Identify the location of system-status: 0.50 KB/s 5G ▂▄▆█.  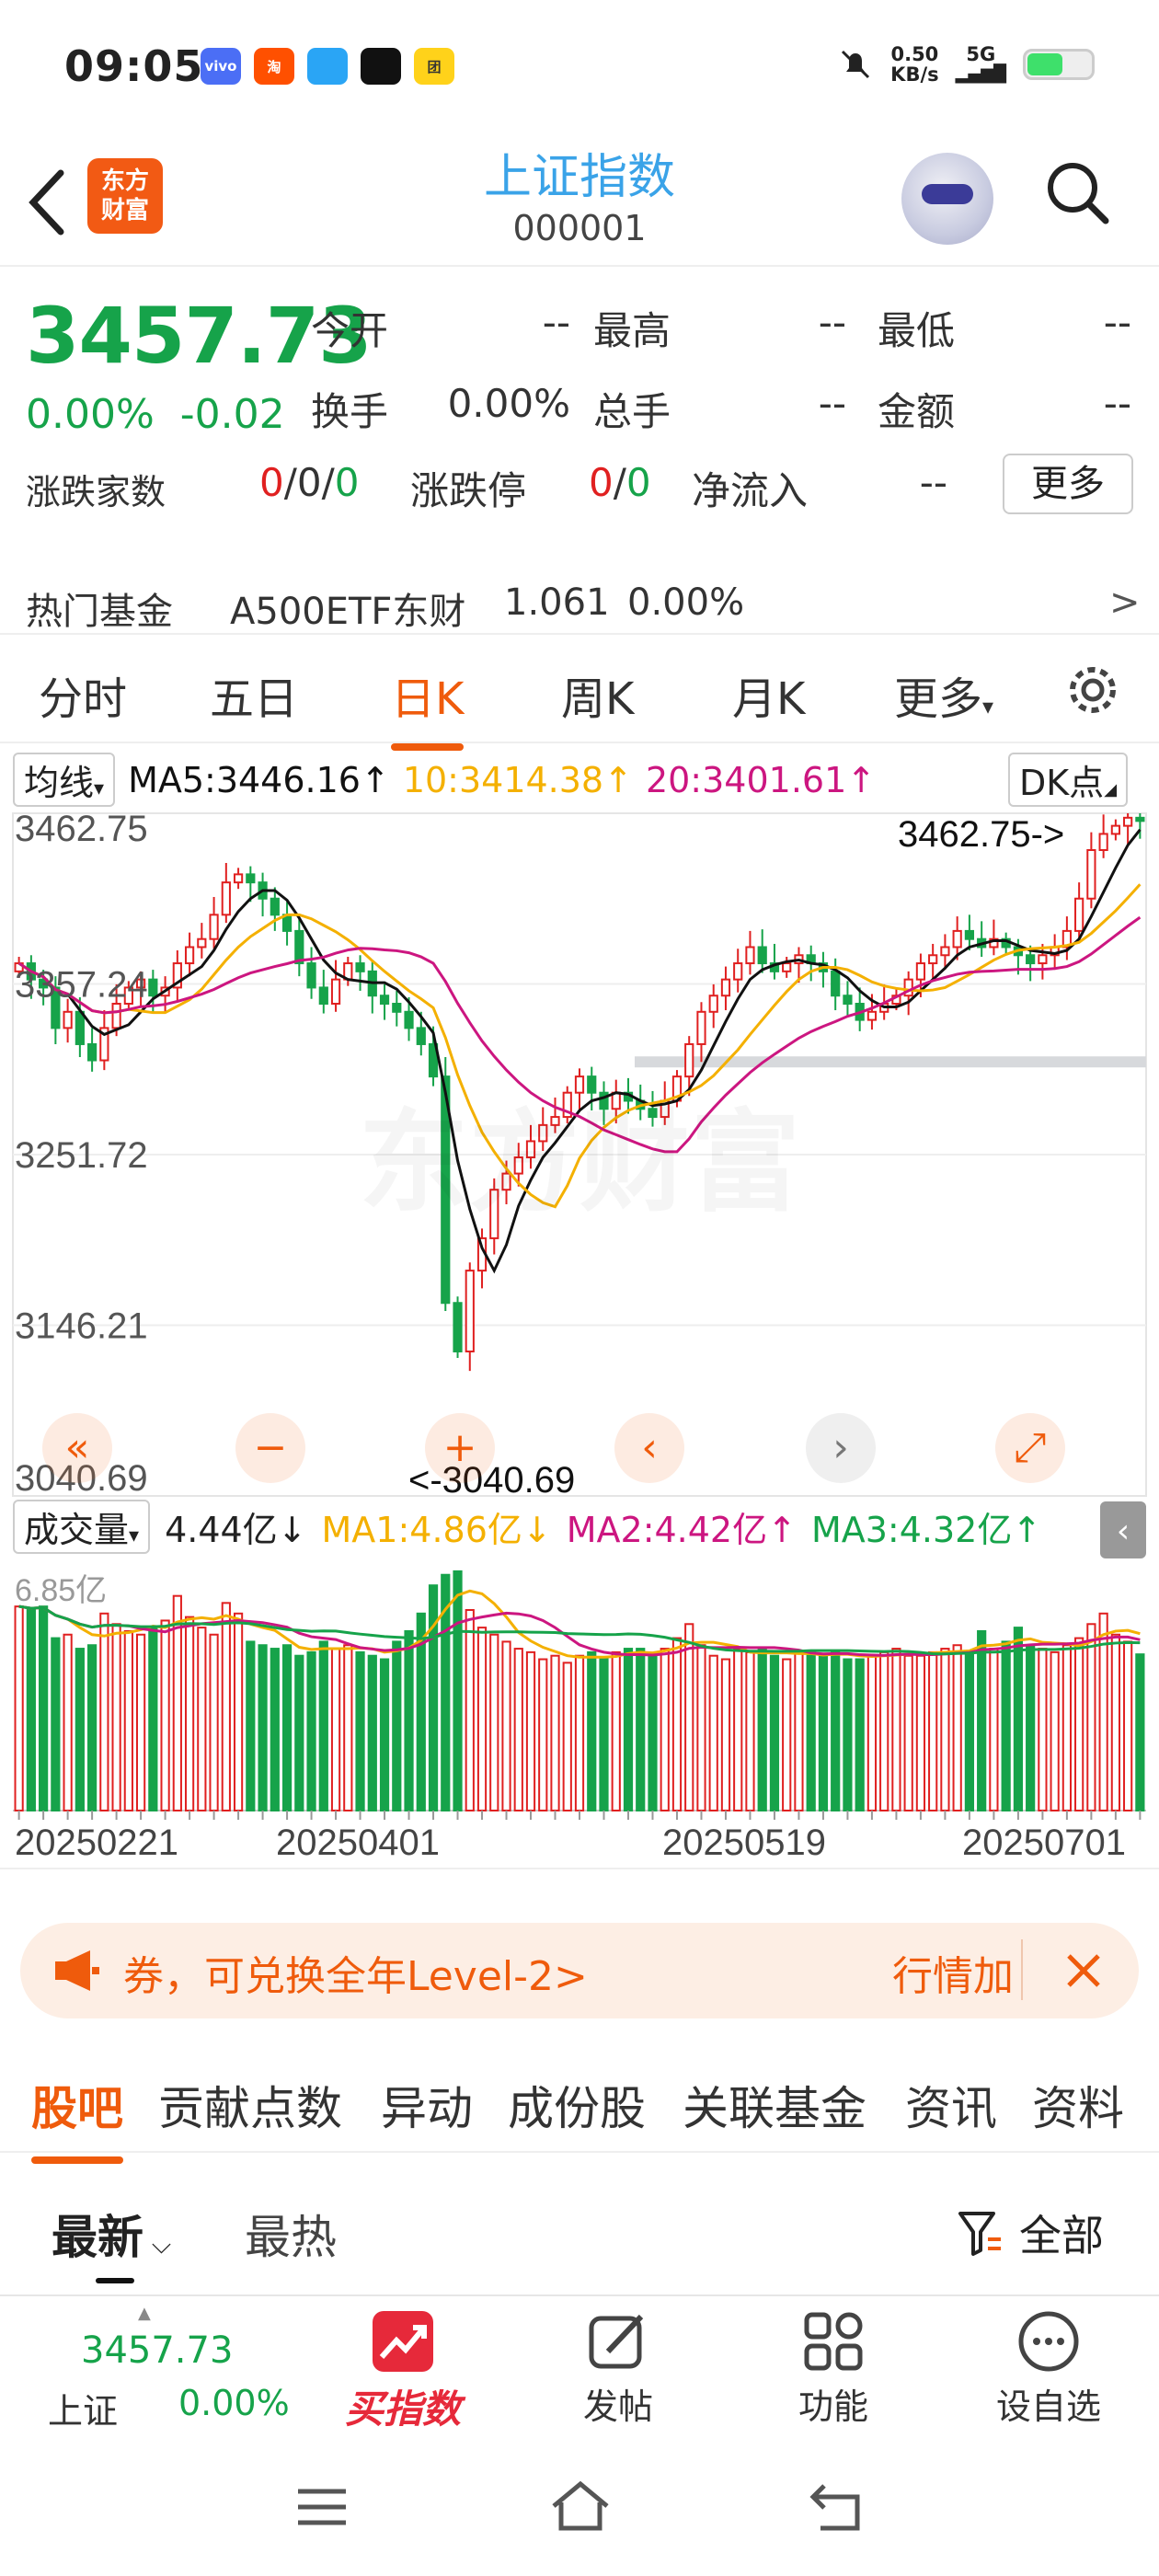
(966, 64).